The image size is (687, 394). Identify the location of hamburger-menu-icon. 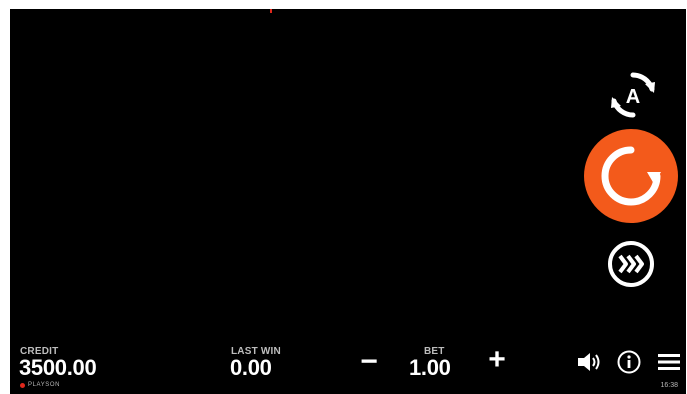
(669, 362).